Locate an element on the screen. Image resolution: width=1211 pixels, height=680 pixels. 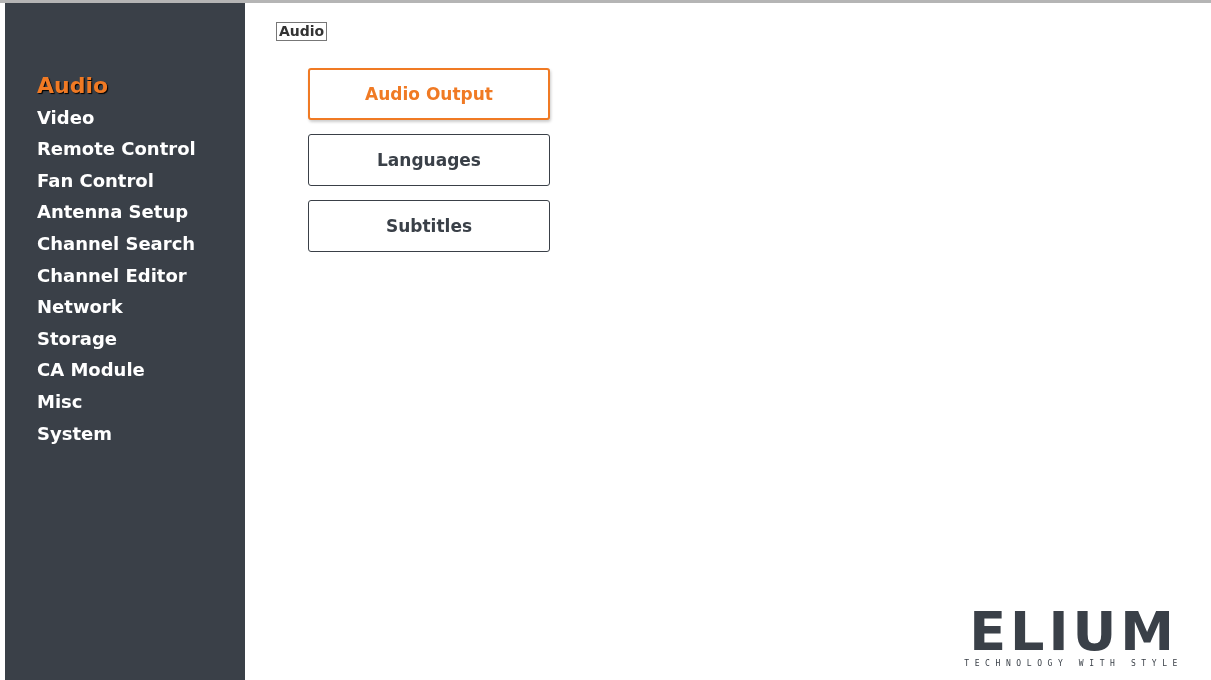
sidebar-item: CA Module is located at coordinates (141, 370).